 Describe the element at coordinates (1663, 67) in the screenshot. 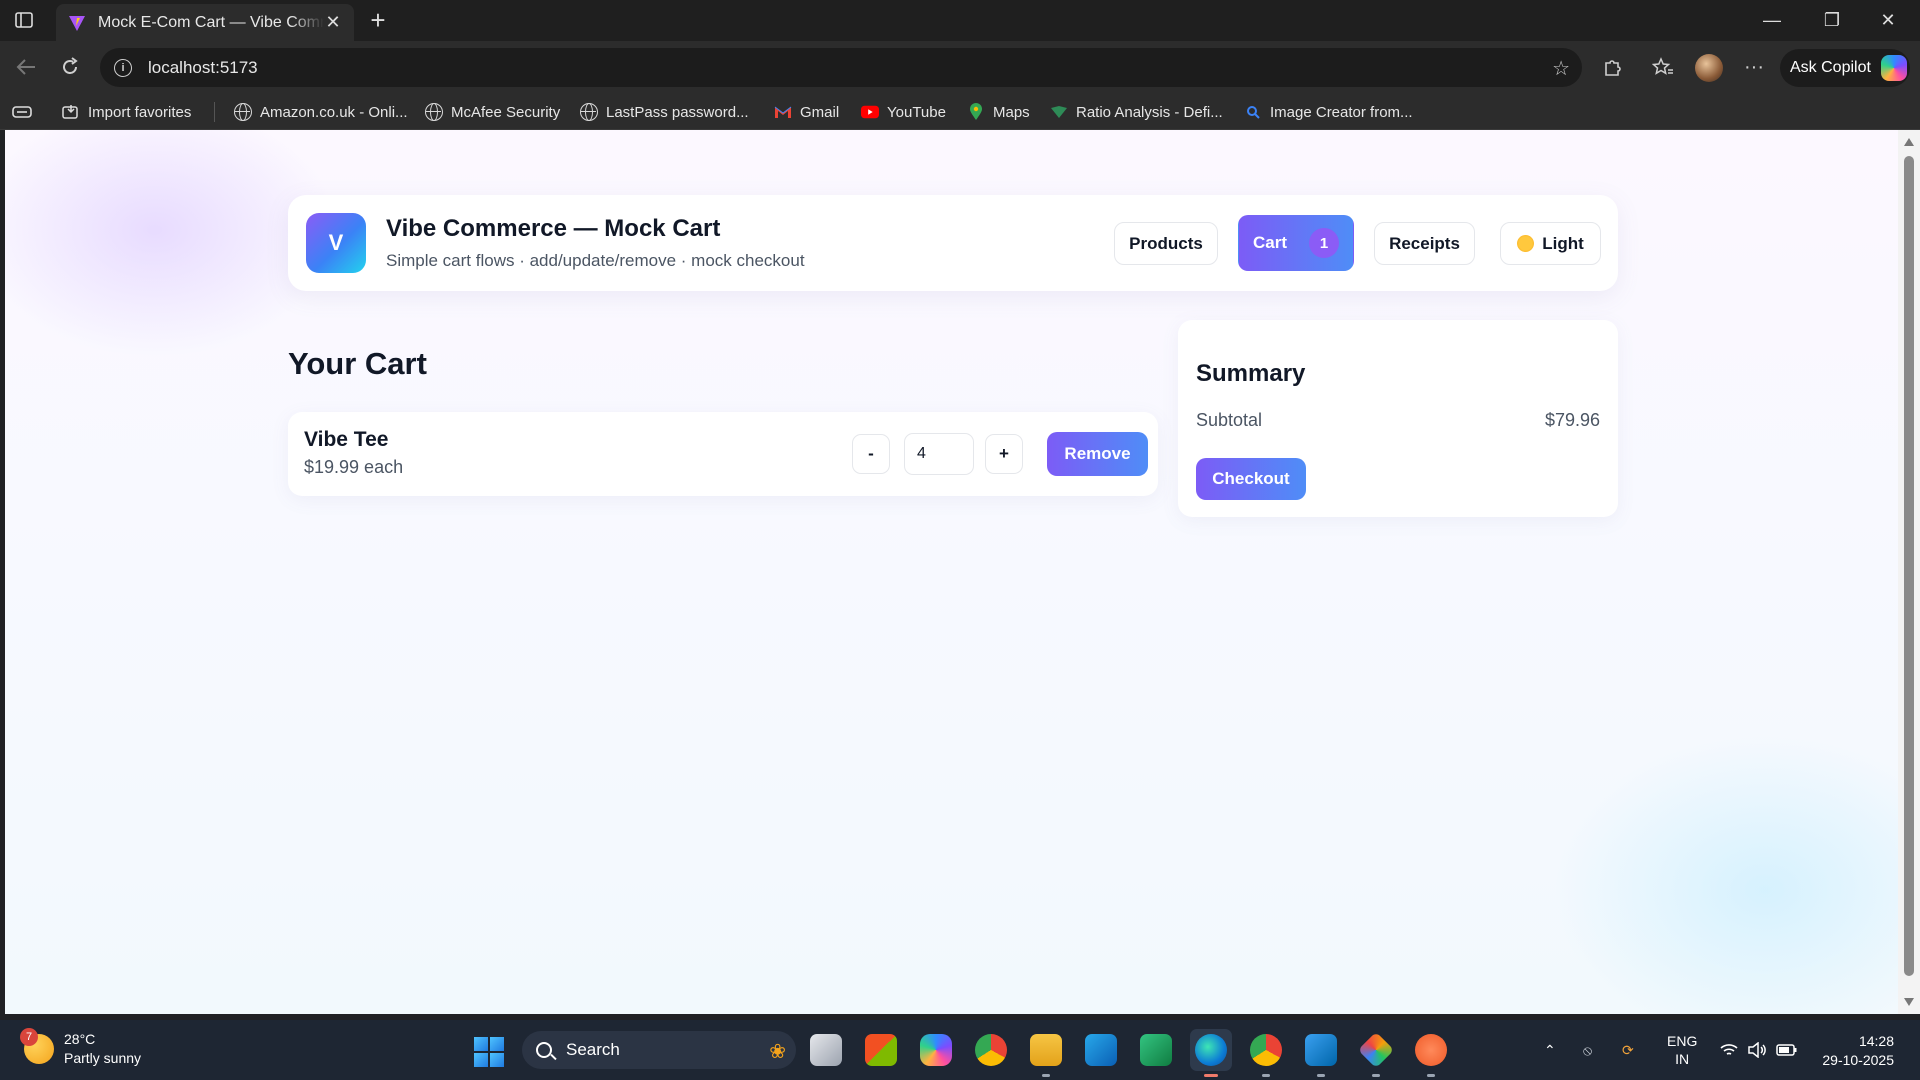

I see `favorites-icon` at that location.